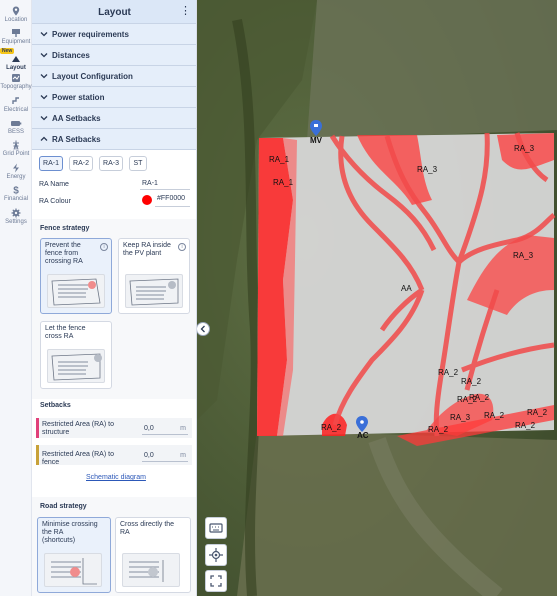 This screenshot has width=557, height=596. Describe the element at coordinates (111, 163) in the screenshot. I see `tab-ra-3: RA-3` at that location.